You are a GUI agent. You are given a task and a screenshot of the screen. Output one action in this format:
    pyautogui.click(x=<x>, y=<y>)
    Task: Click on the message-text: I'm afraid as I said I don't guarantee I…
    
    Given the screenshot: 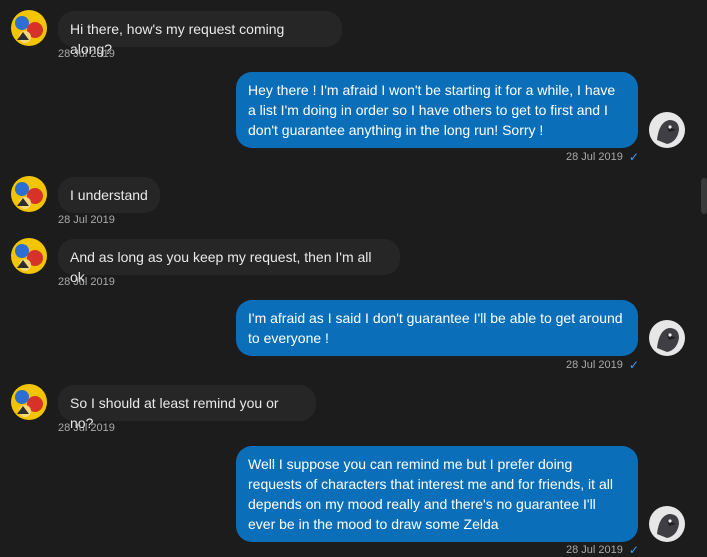 What is the action you would take?
    pyautogui.click(x=435, y=328)
    